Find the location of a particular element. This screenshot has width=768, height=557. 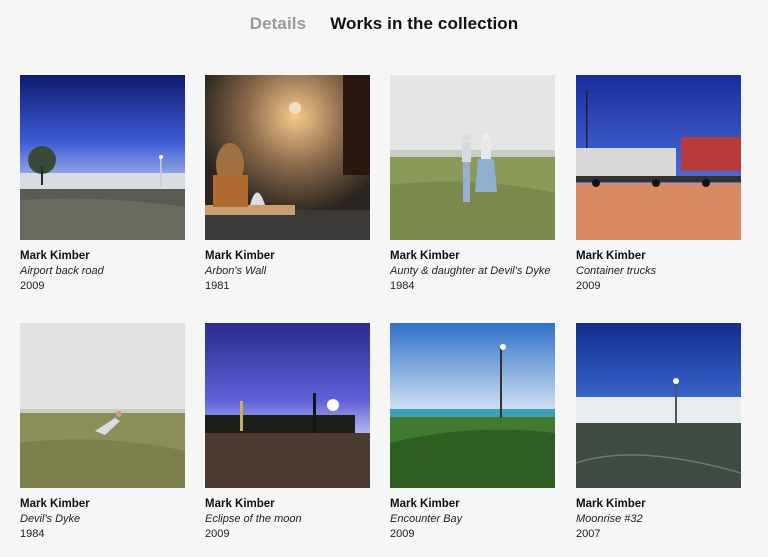

work-card: Mark Kimber Eclipse of the moon 2009 is located at coordinates (287, 432).